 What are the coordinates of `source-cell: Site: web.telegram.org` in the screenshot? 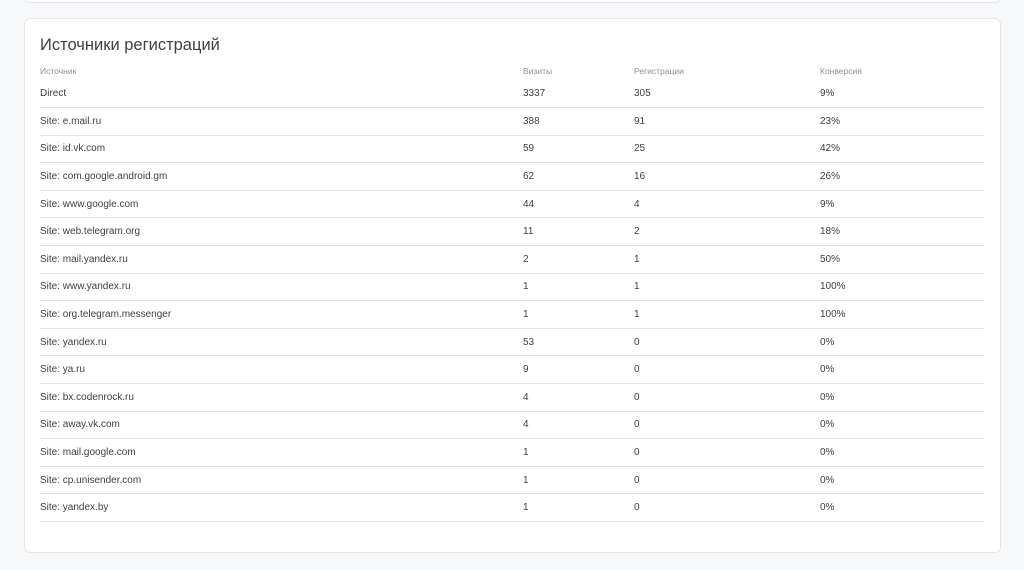 It's located at (281, 232).